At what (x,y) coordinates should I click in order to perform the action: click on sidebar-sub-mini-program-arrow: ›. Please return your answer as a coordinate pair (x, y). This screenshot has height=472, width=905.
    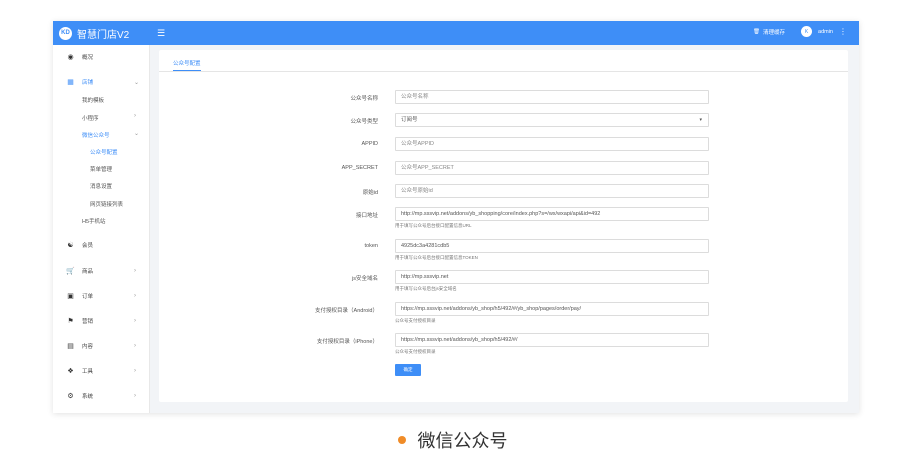
    Looking at the image, I should click on (101, 116).